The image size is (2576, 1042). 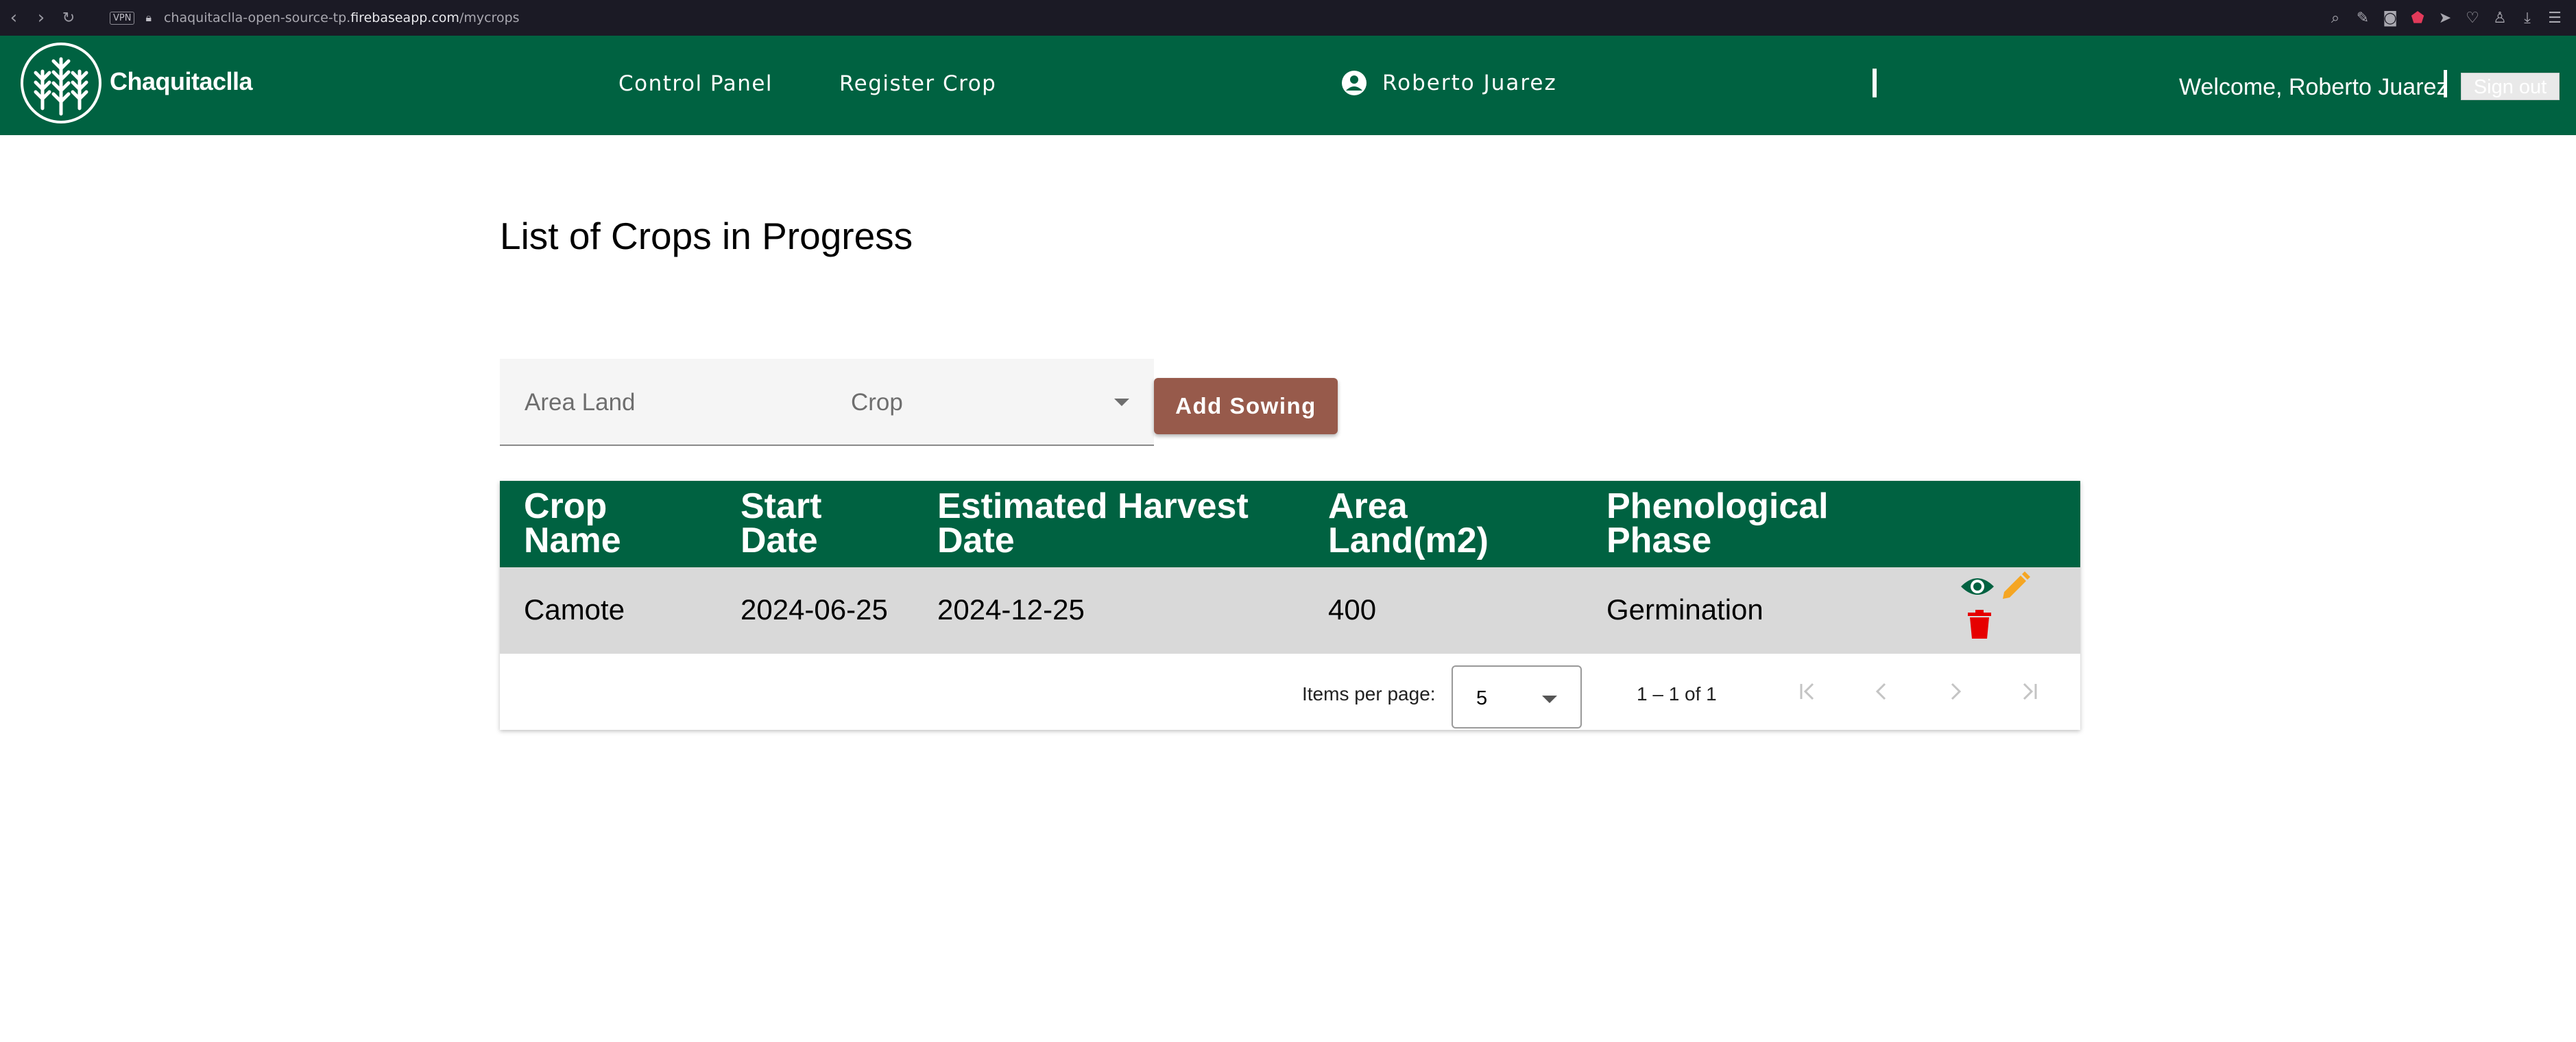 I want to click on profile-icon: ♙, so click(x=2500, y=18).